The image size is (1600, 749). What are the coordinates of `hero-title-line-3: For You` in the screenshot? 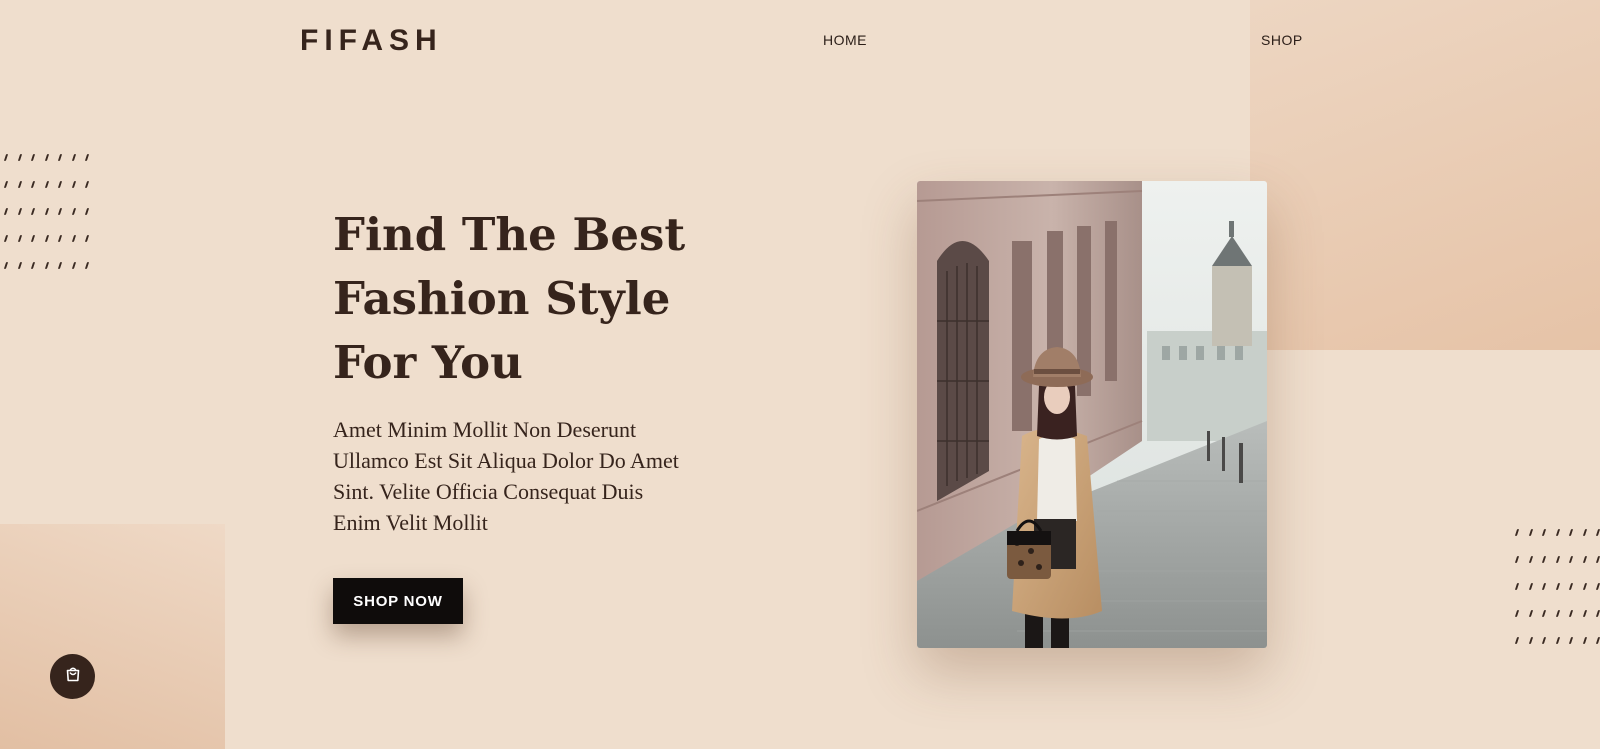 It's located at (428, 362).